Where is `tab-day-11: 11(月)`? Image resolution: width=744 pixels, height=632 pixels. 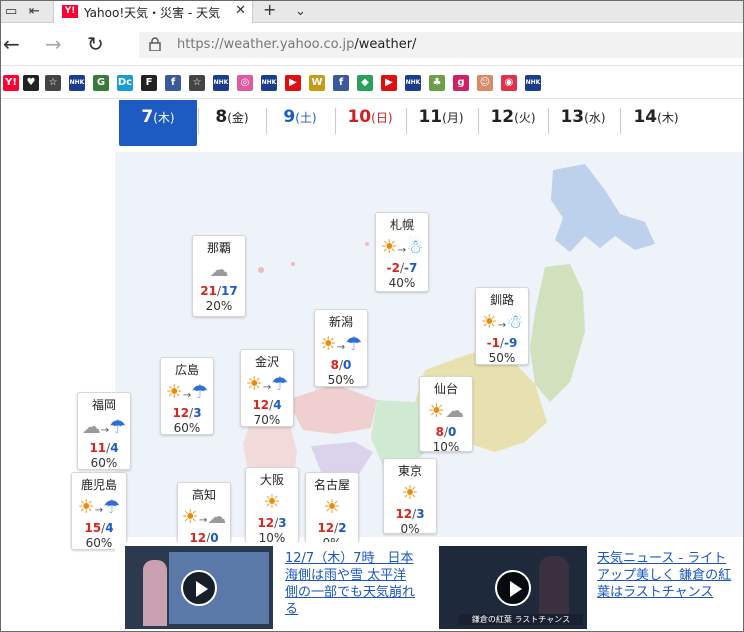 tab-day-11: 11(月) is located at coordinates (441, 123).